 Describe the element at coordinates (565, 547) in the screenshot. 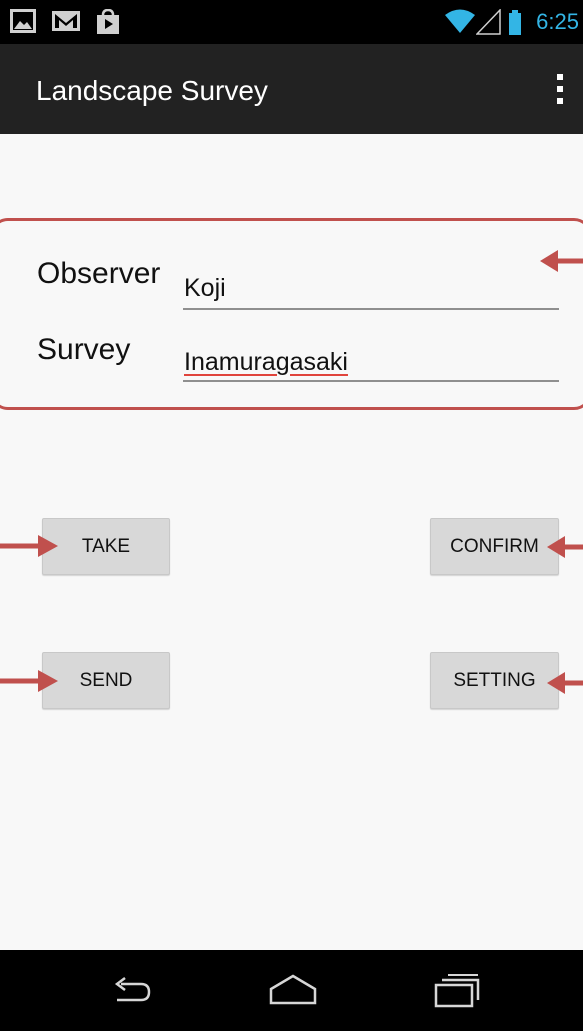

I see `annotation-arrow-confirm` at that location.